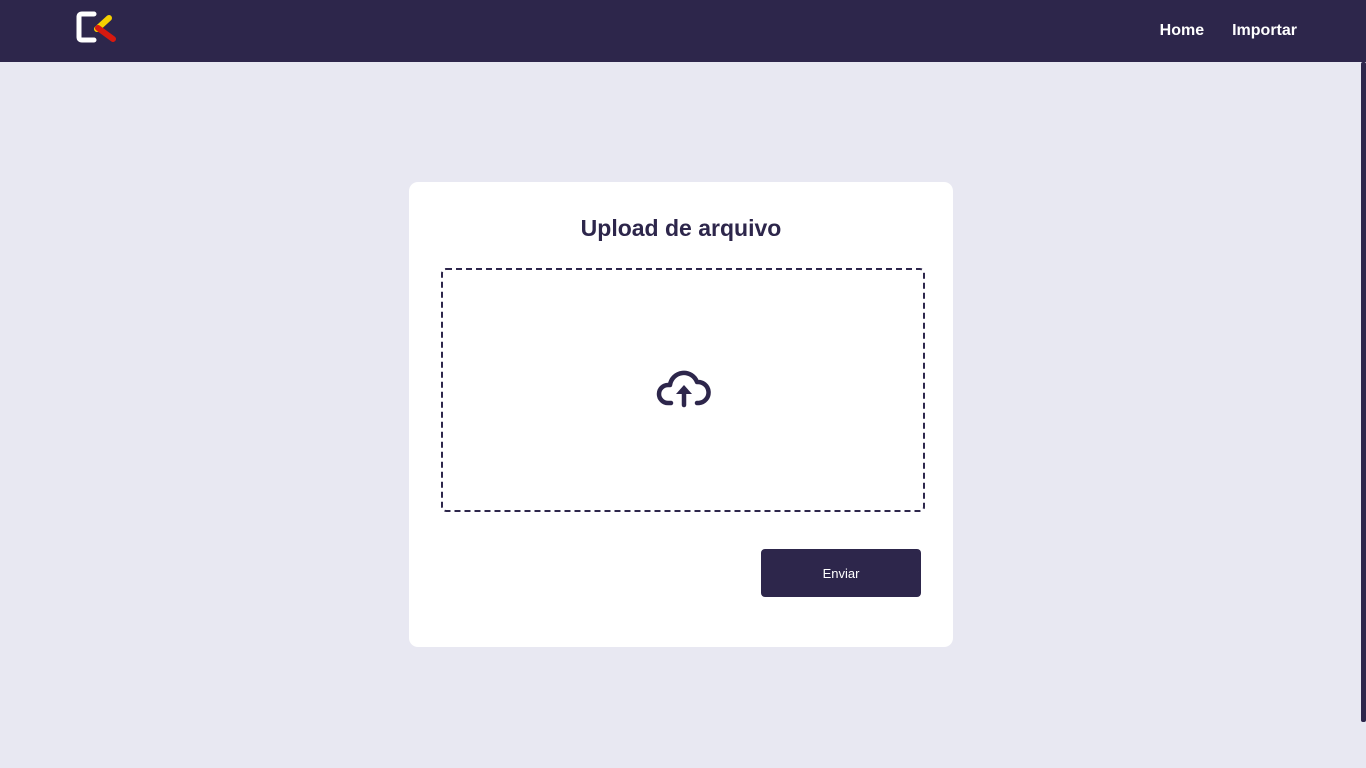 The width and height of the screenshot is (1366, 768). What do you see at coordinates (1363, 392) in the screenshot?
I see `page-scrollbar` at bounding box center [1363, 392].